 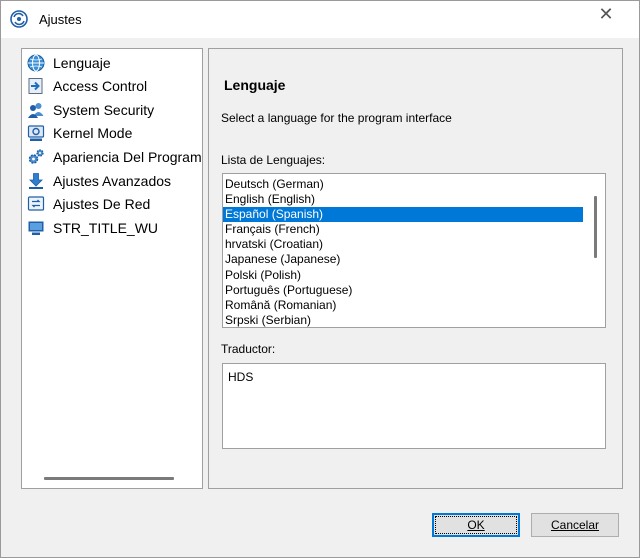 I want to click on title-bar: Ajustes ✕, so click(x=320, y=19).